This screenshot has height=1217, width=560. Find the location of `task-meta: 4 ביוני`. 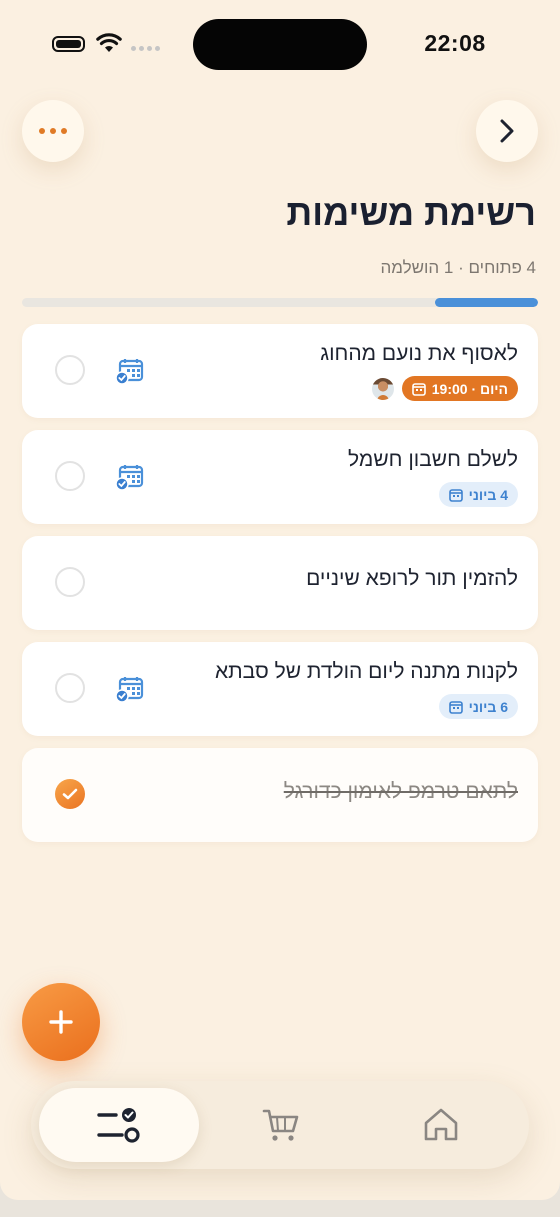

task-meta: 4 ביוני is located at coordinates (478, 494).